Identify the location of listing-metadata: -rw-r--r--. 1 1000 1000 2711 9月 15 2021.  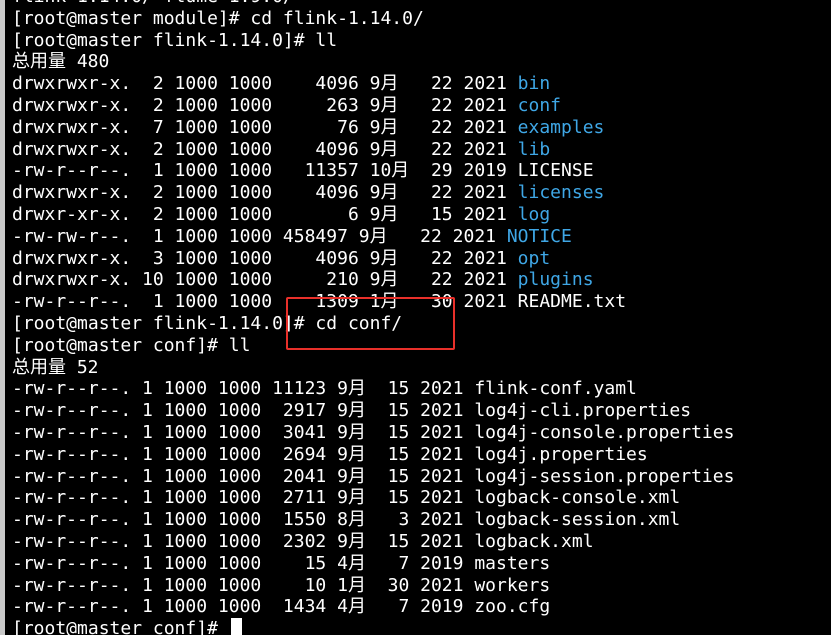
(243, 498).